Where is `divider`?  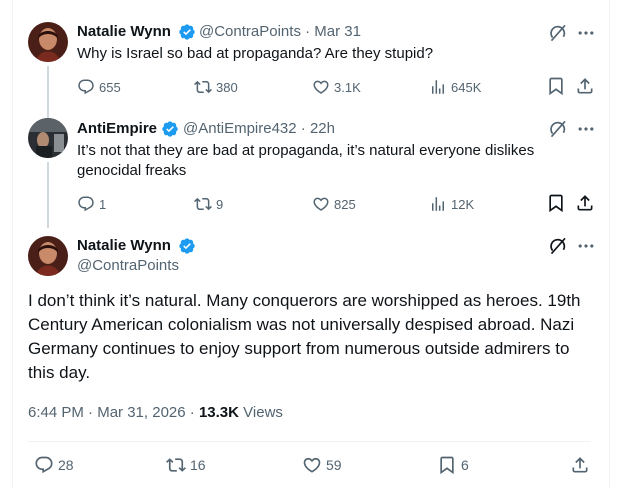
divider is located at coordinates (309, 441).